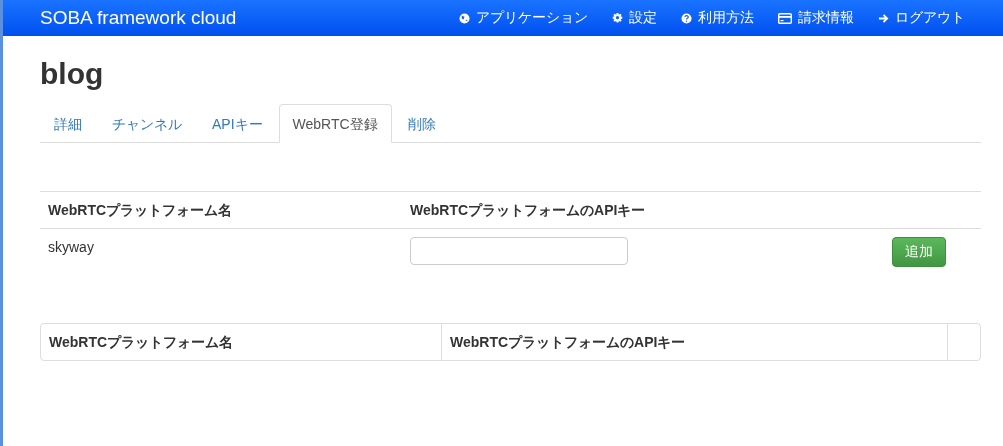 This screenshot has width=1003, height=446. I want to click on page-title: blog, so click(72, 74).